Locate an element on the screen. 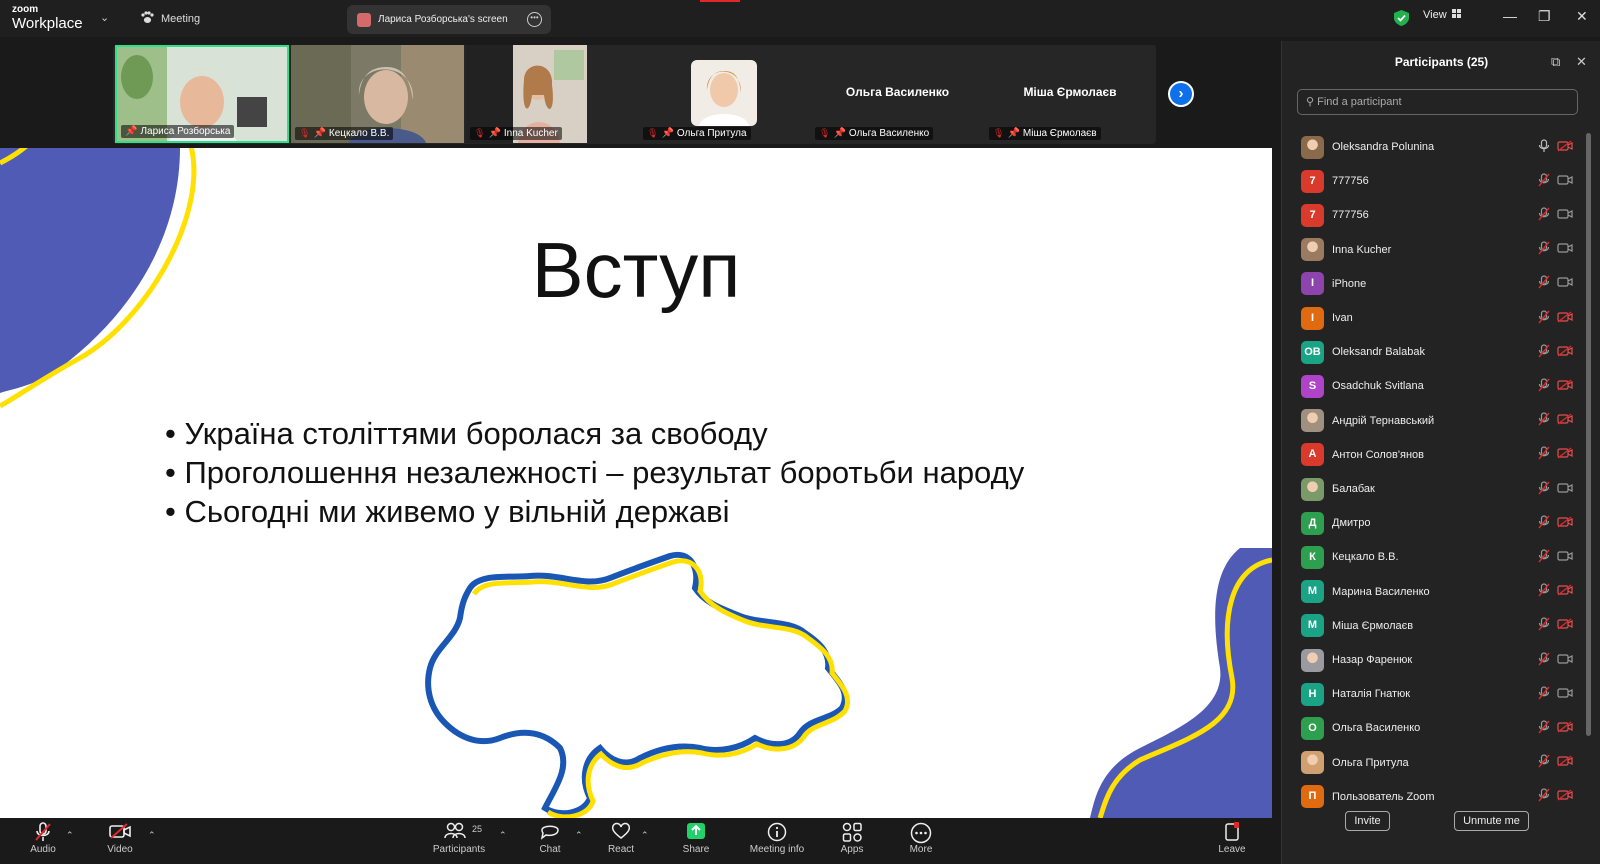 This screenshot has height=864, width=1600. participant-name: iPhone is located at coordinates (1349, 283).